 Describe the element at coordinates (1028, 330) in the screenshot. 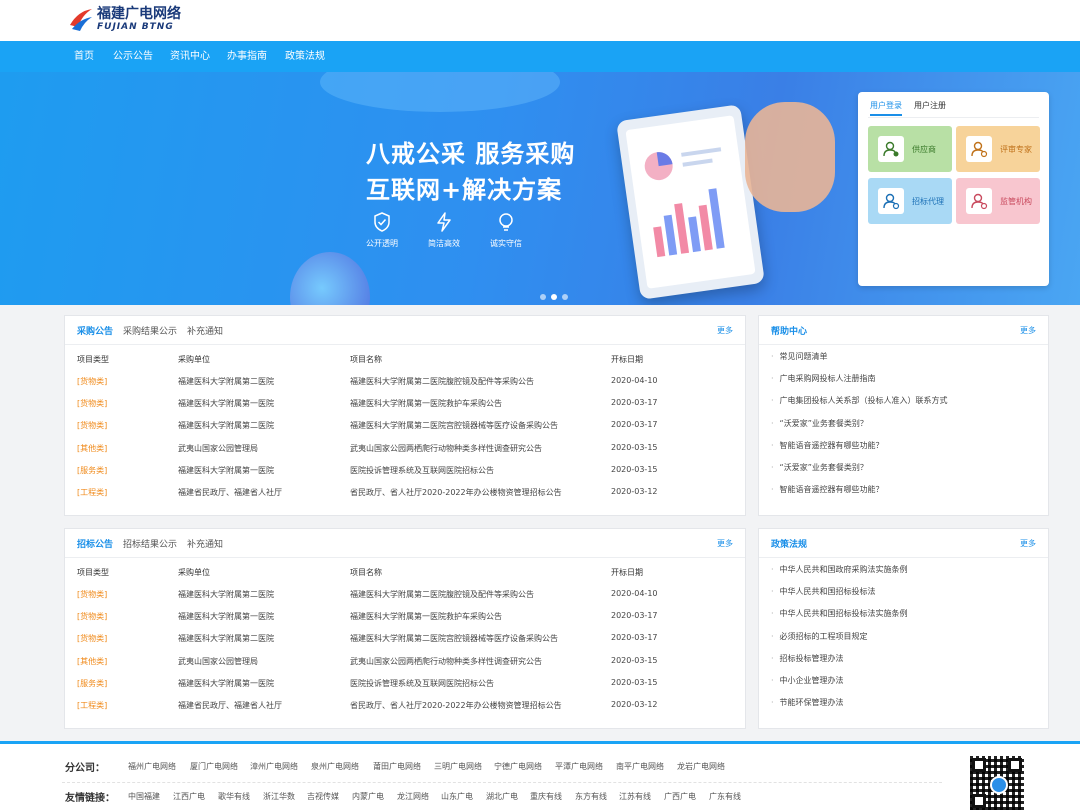

I see `help-more-link: 更多` at that location.